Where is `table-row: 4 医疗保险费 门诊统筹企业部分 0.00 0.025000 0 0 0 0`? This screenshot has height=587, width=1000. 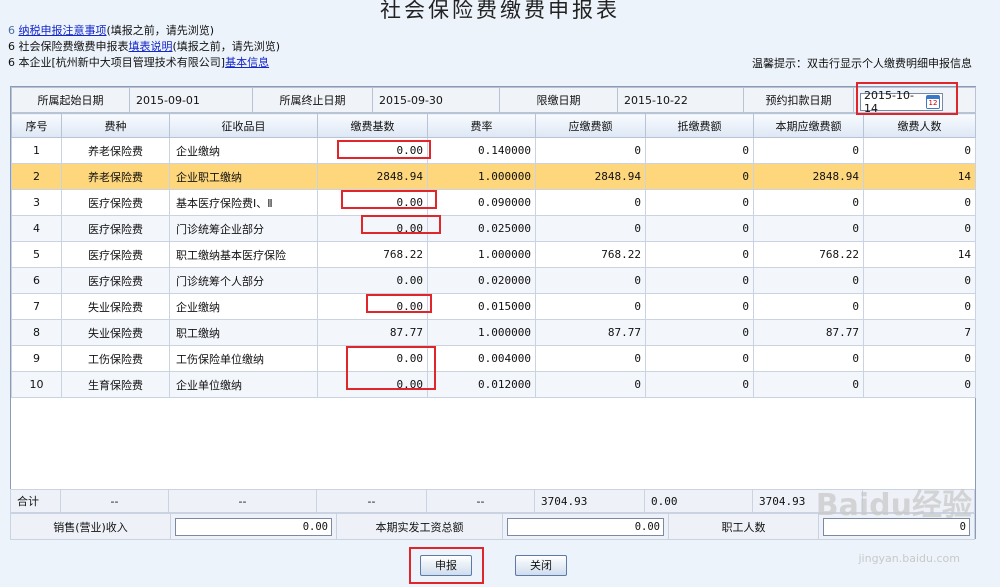 table-row: 4 医疗保险费 门诊统筹企业部分 0.00 0.025000 0 0 0 0 is located at coordinates (493, 228).